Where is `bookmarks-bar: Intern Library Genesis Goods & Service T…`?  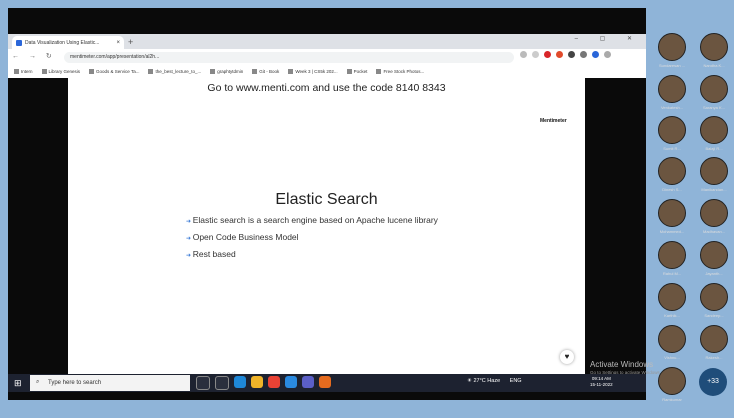 bookmarks-bar: Intern Library Genesis Goods & Service T… is located at coordinates (327, 71).